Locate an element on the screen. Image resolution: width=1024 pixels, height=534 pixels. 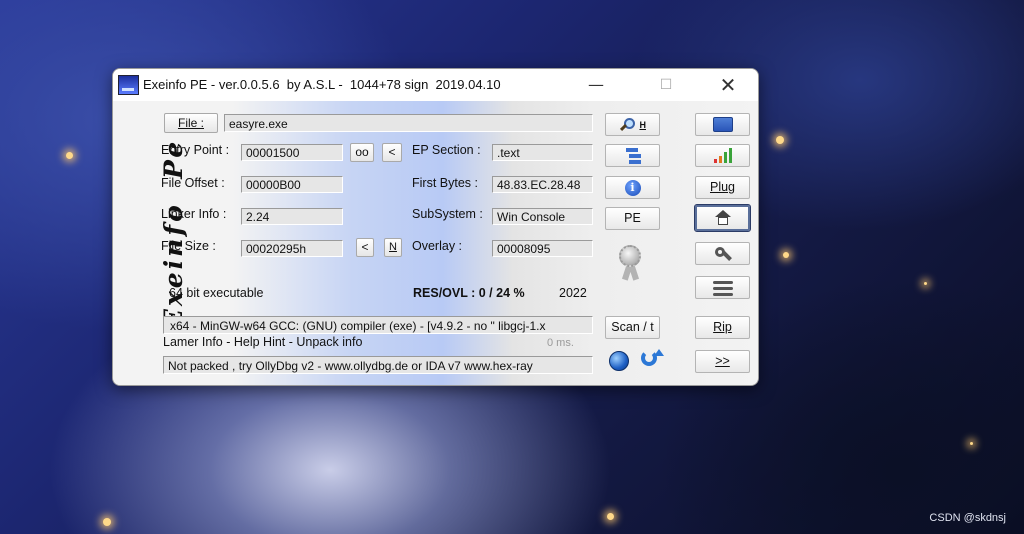
refresh-icon is located at coordinates (652, 360).